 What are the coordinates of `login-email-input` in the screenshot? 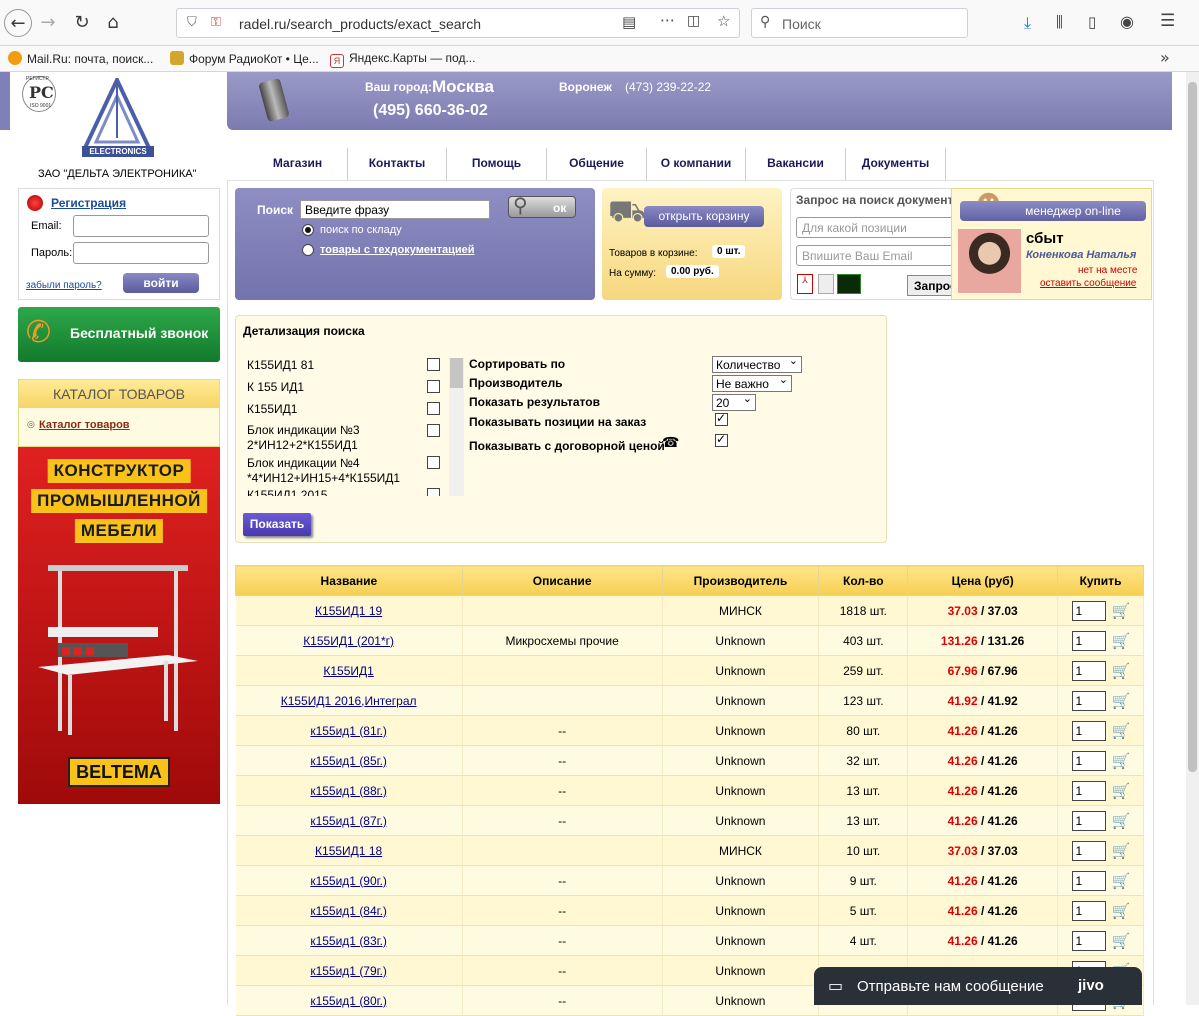 It's located at (141, 226).